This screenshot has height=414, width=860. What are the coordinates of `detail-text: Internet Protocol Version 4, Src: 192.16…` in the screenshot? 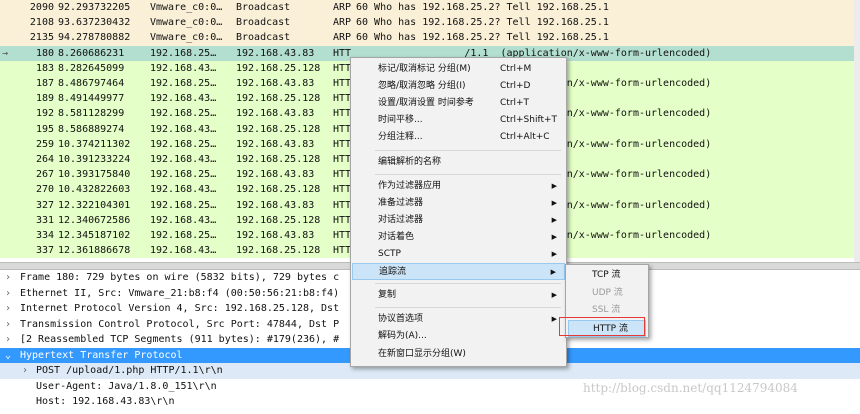 It's located at (180, 308).